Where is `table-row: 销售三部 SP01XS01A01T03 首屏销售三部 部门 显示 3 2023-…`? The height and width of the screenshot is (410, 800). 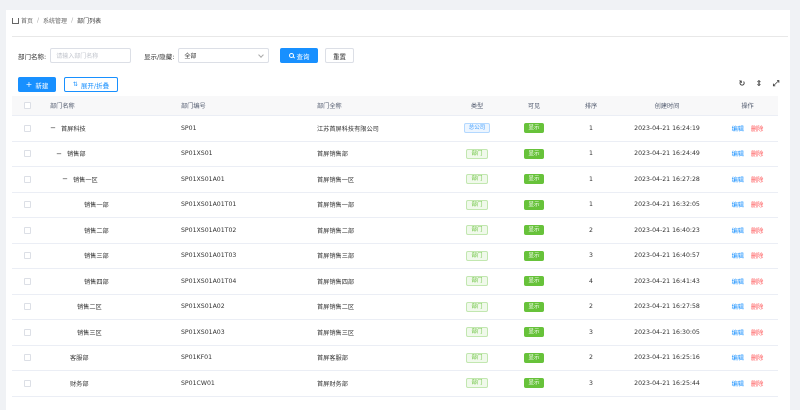
table-row: 销售三部 SP01XS01A01T03 首屏销售三部 部门 显示 3 2023-… is located at coordinates (395, 256).